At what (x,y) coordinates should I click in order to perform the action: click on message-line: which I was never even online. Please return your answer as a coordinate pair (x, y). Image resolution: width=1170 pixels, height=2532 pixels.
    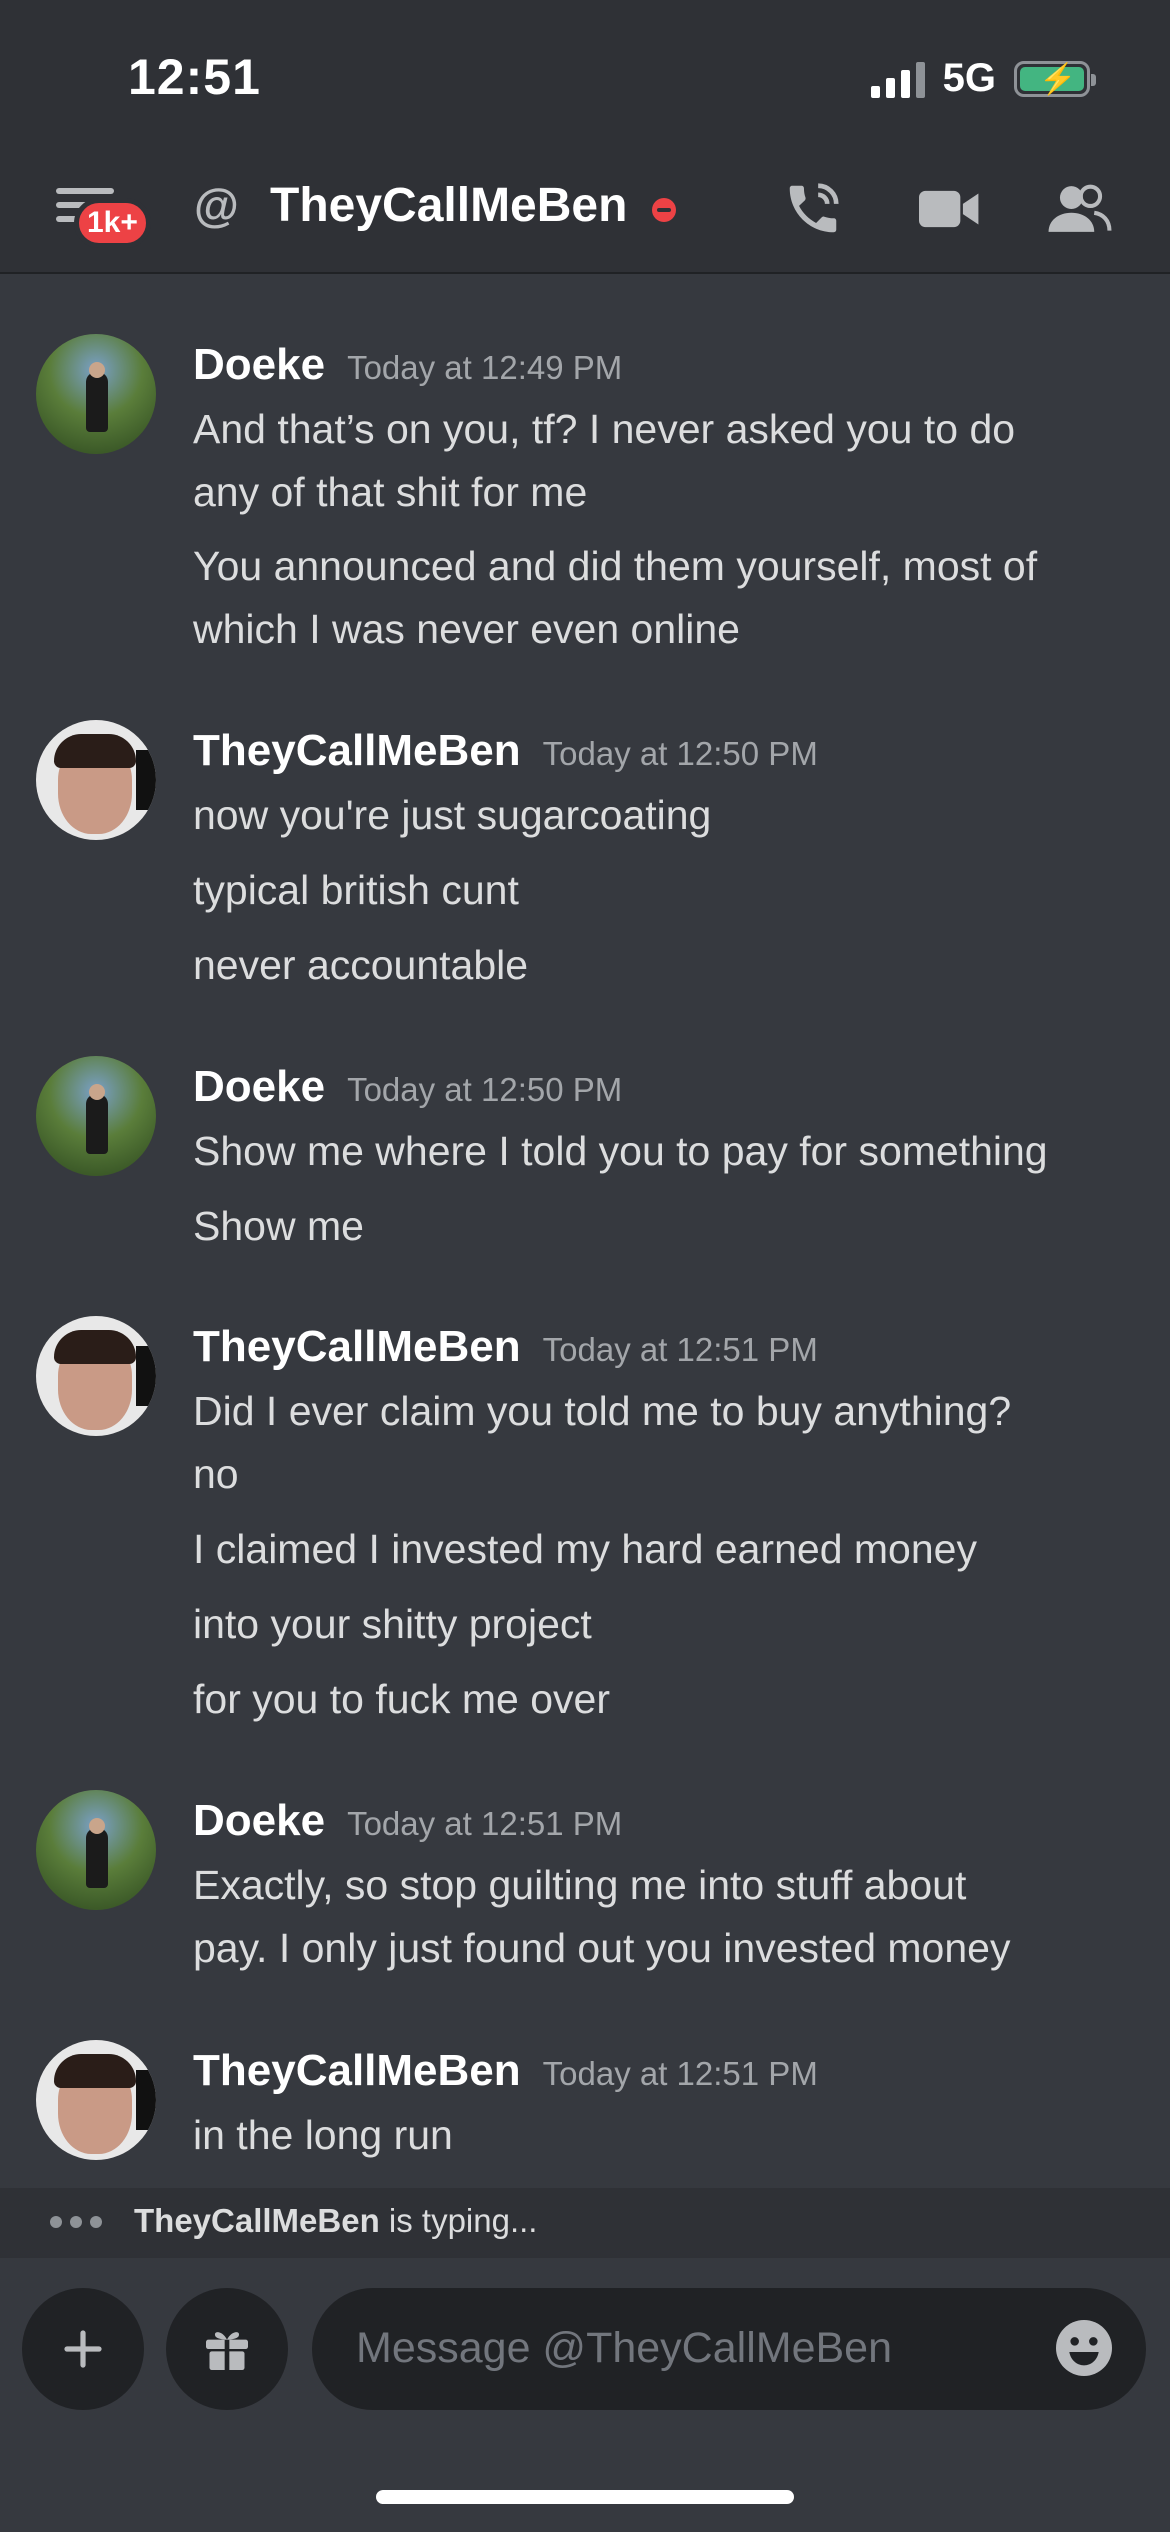
    Looking at the image, I should click on (466, 629).